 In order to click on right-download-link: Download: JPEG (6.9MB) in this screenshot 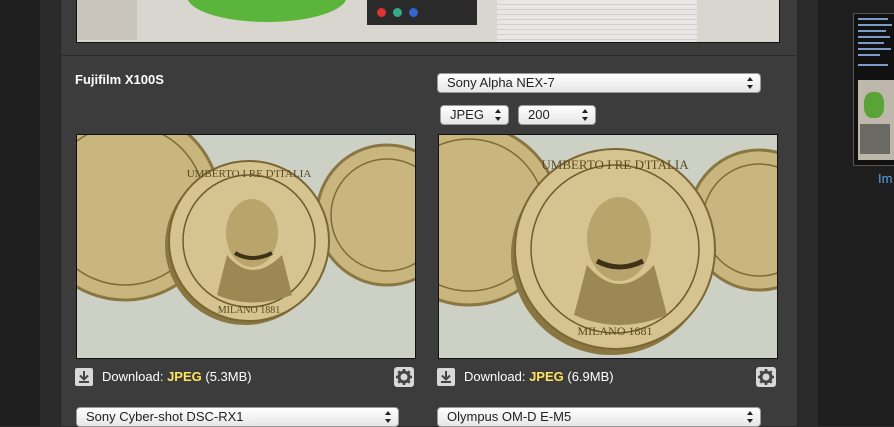, I will do `click(539, 376)`.